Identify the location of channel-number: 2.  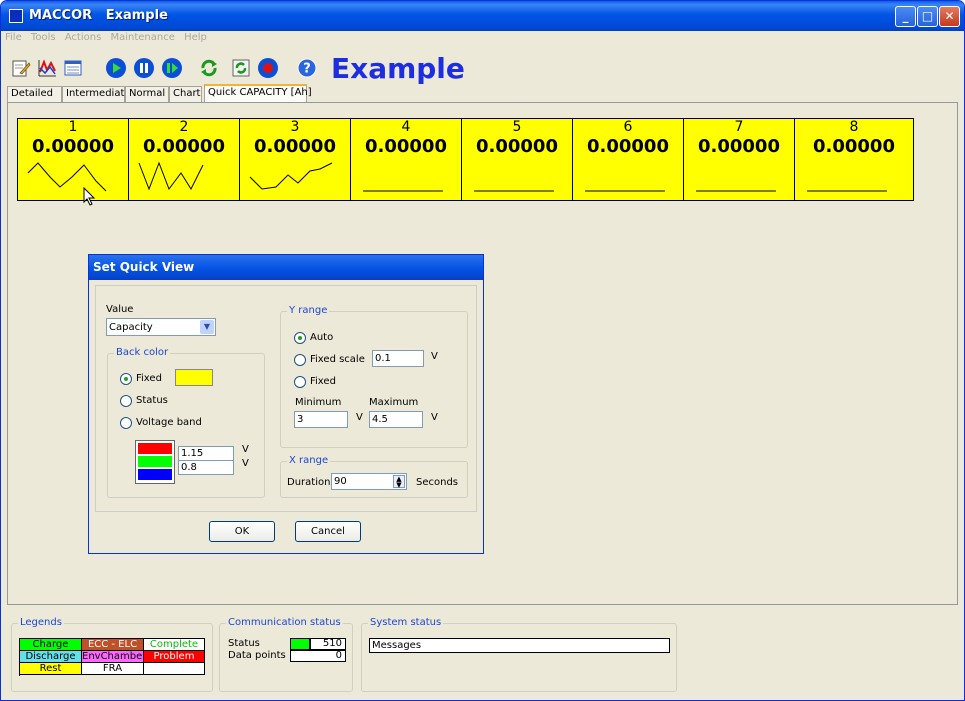
(184, 127).